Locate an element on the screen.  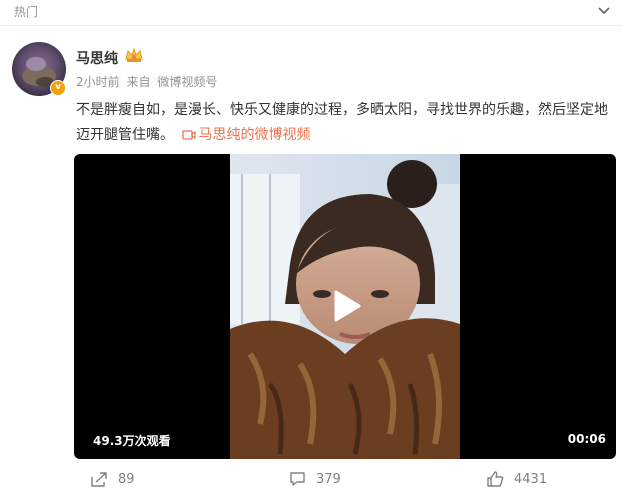
comment-button: 379 is located at coordinates (315, 479).